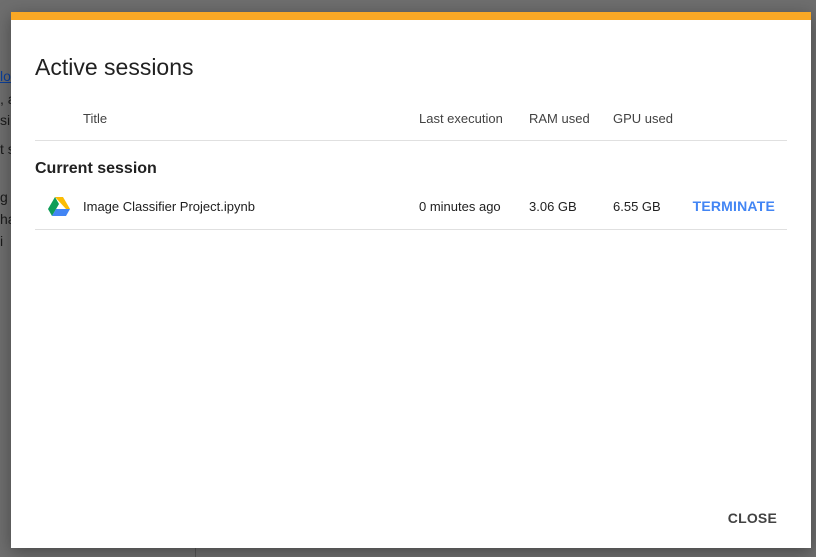  I want to click on close-button: CLOSE, so click(752, 518).